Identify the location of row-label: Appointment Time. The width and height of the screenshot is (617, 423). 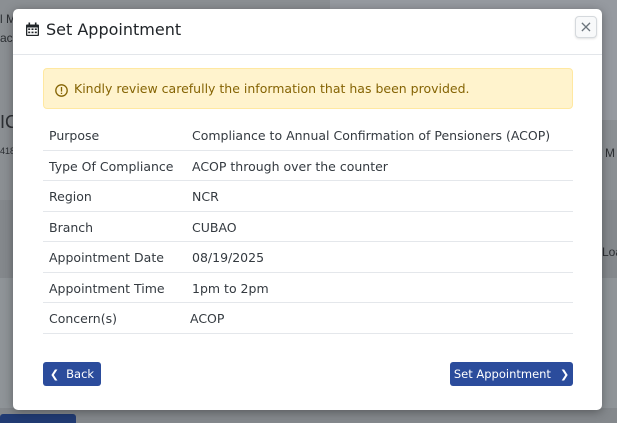
(107, 288).